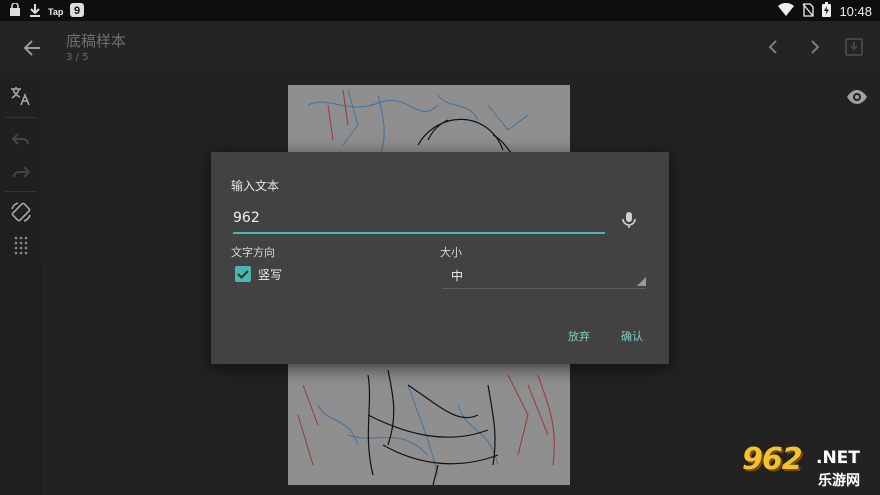 Image resolution: width=880 pixels, height=495 pixels. I want to click on app-9-icon: 9, so click(77, 11).